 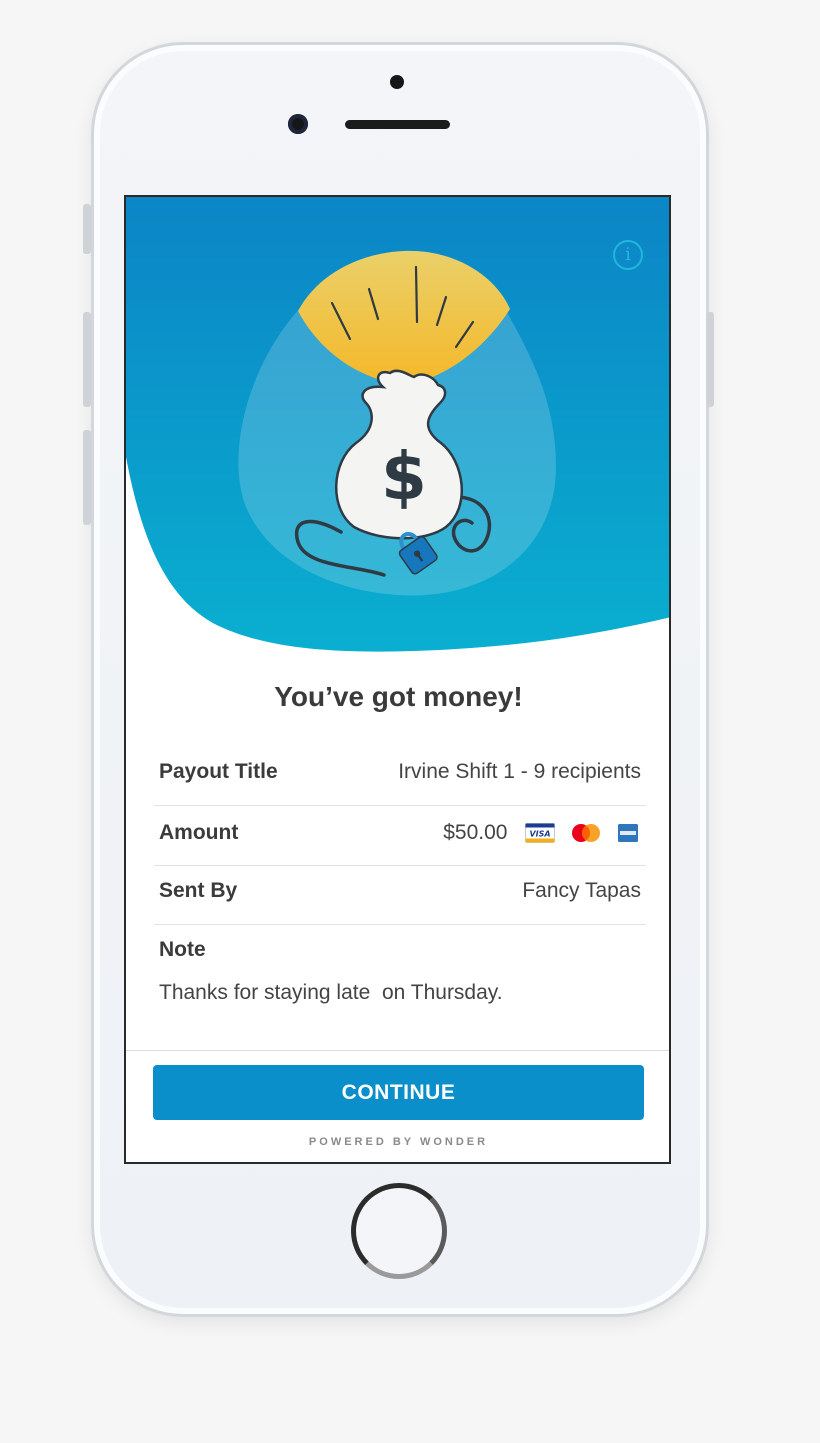 What do you see at coordinates (475, 832) in the screenshot?
I see `amount-value: $50.00` at bounding box center [475, 832].